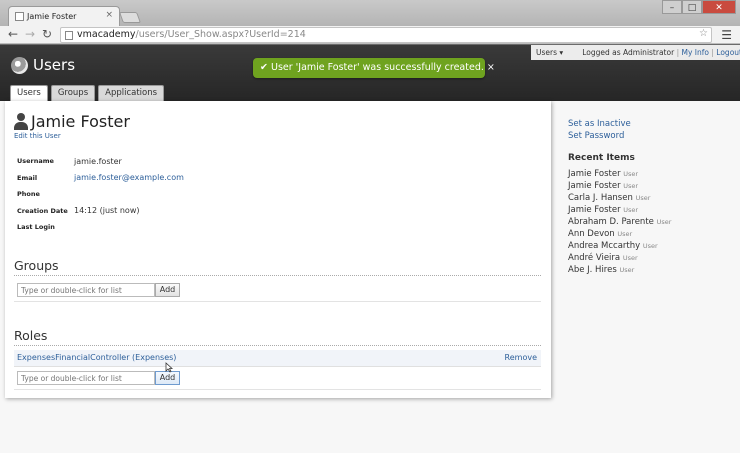 Image resolution: width=740 pixels, height=453 pixels. I want to click on recent-item: Carla J. Hansen User, so click(619, 199).